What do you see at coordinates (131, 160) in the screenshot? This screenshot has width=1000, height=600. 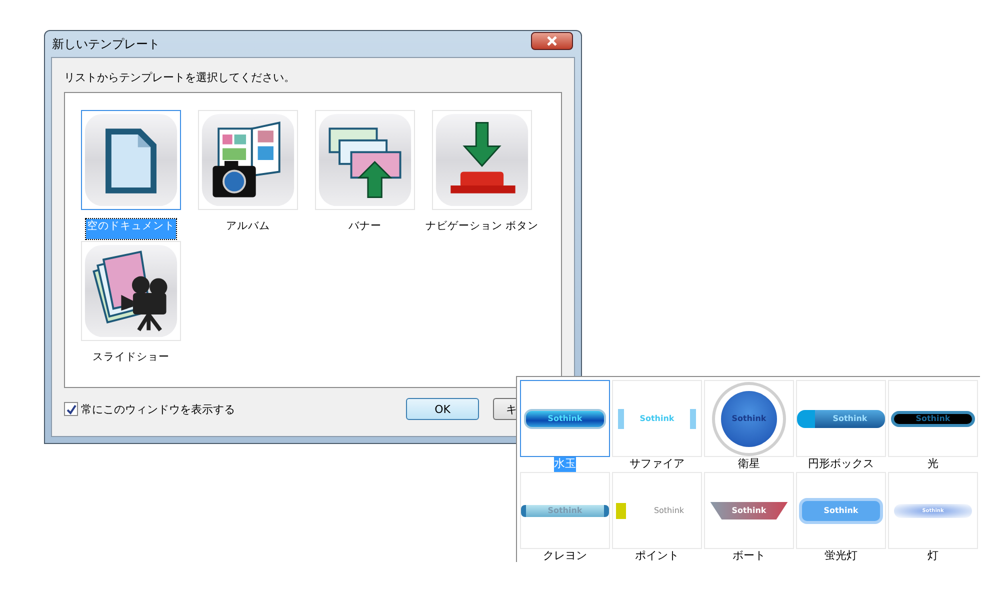 I see `document-icon` at bounding box center [131, 160].